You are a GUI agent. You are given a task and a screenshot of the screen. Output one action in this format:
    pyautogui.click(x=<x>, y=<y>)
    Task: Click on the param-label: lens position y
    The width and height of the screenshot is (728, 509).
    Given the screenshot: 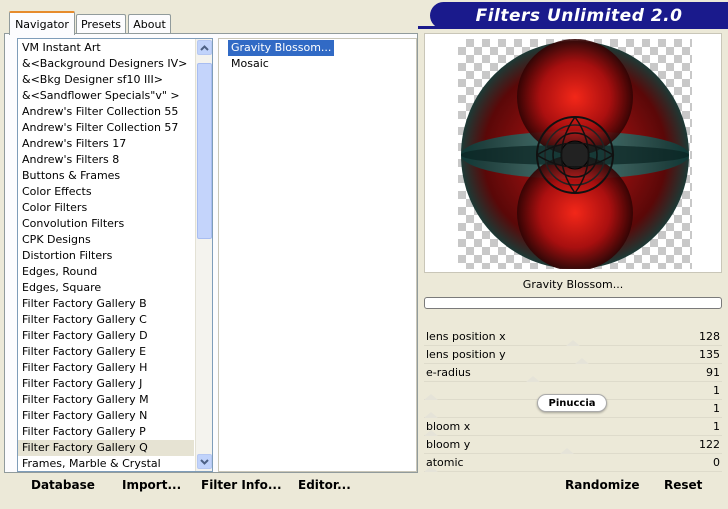 What is the action you would take?
    pyautogui.click(x=466, y=354)
    